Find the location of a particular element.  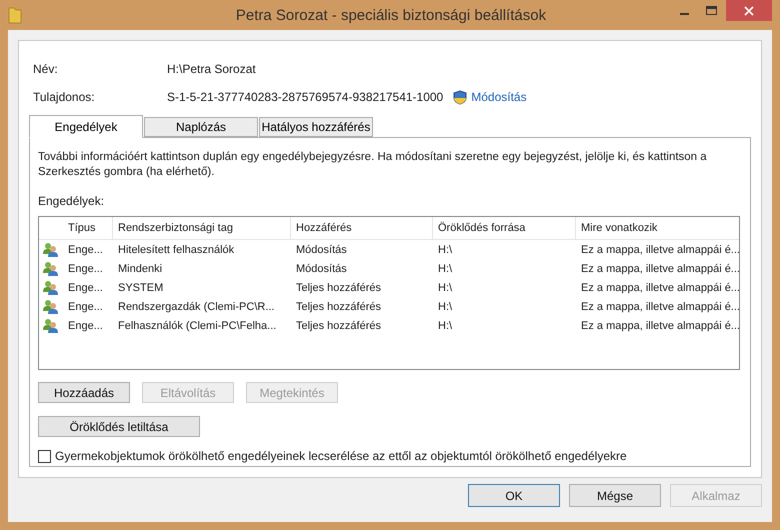

close-icon is located at coordinates (749, 11).